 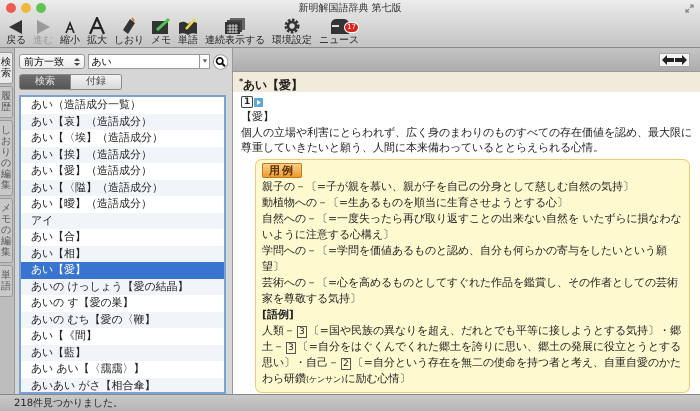 I want to click on left-triangle-icon, so click(x=16, y=27).